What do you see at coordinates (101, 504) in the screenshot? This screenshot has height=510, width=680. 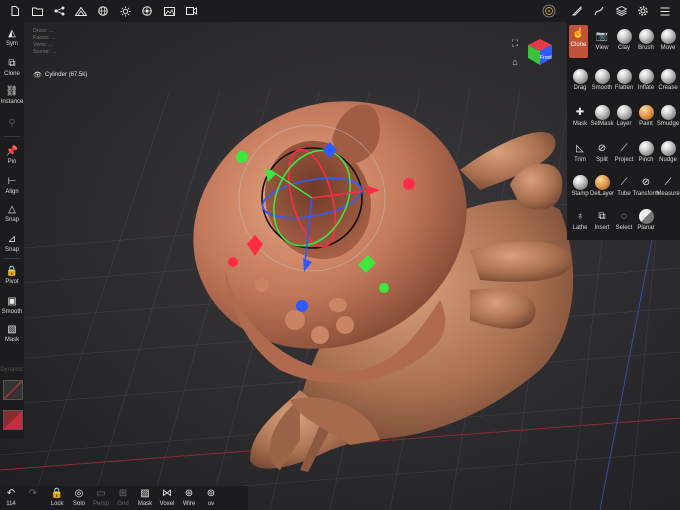 I see `perspective-label: Persp` at bounding box center [101, 504].